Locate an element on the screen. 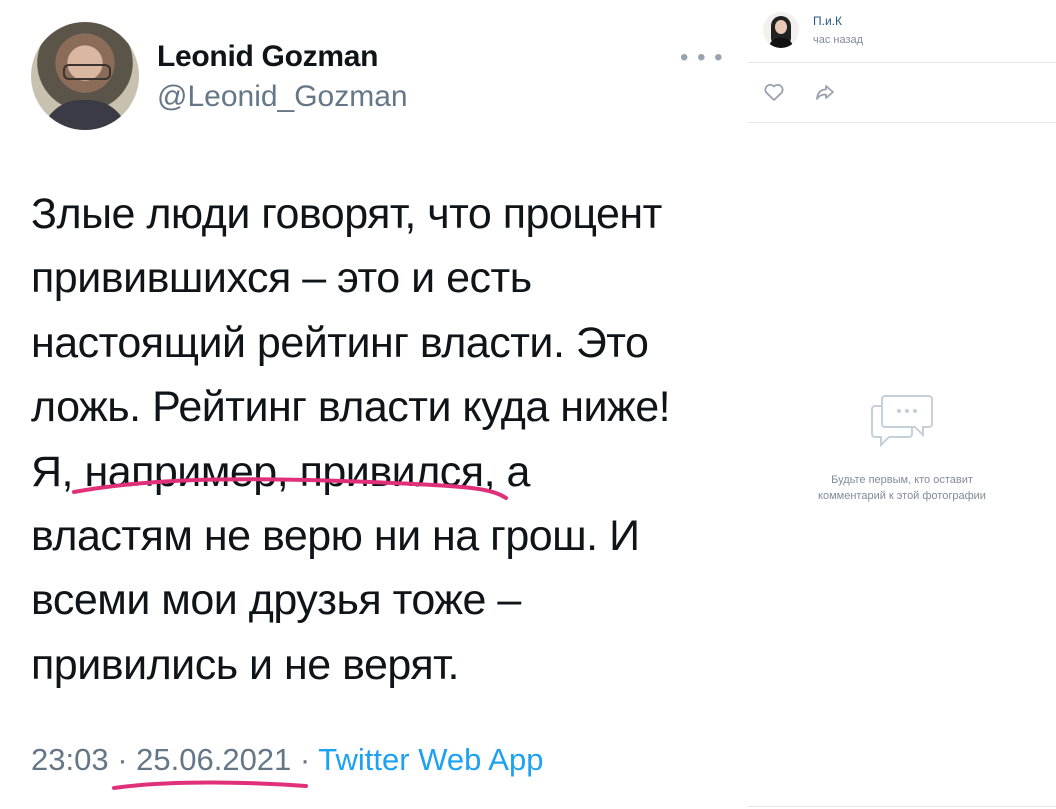 The image size is (1056, 809). tweet-meta: 23:03 · 25.06.2021 · Twitter Web App is located at coordinates (287, 760).